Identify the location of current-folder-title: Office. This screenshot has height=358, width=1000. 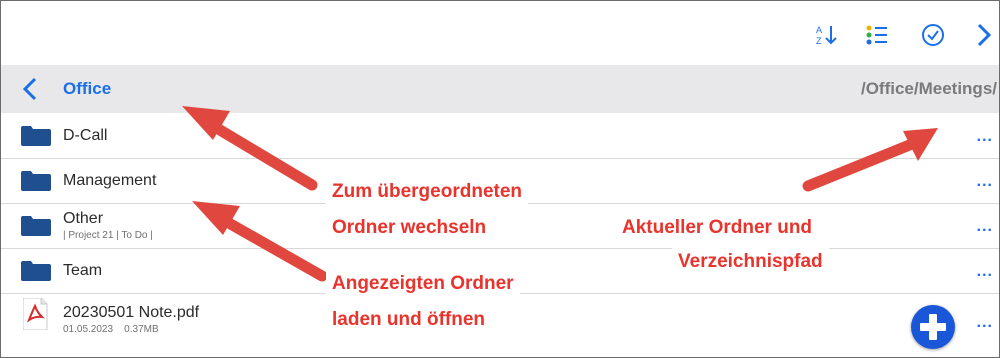
(87, 89).